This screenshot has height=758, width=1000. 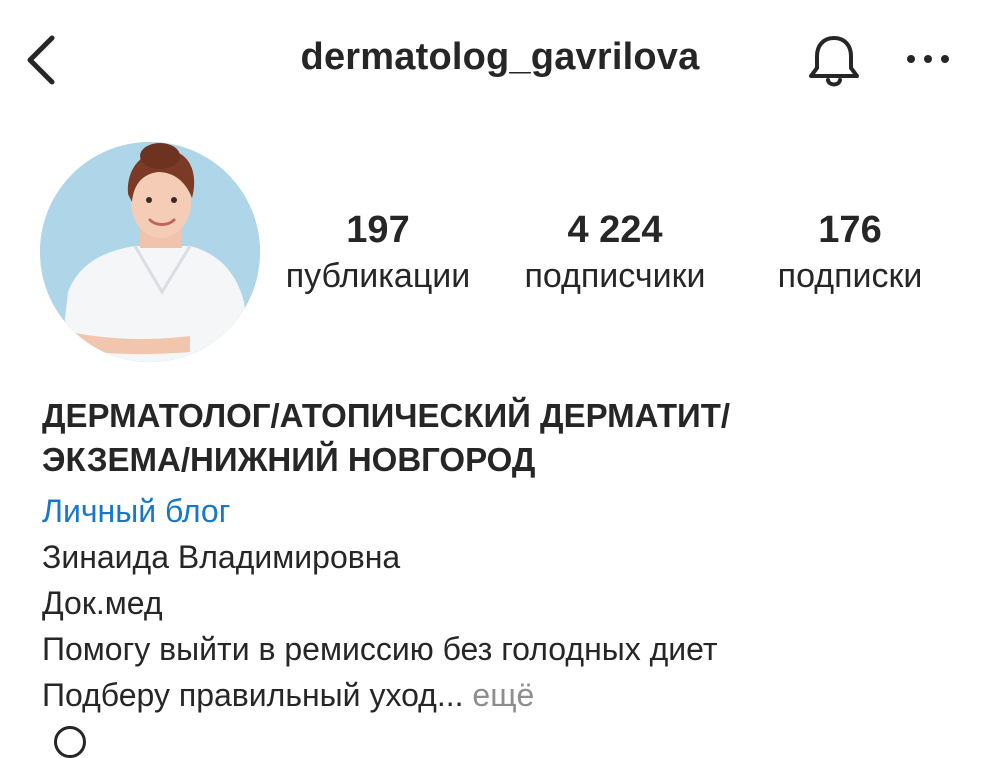 I want to click on posts-count-label: публикации, so click(x=378, y=276).